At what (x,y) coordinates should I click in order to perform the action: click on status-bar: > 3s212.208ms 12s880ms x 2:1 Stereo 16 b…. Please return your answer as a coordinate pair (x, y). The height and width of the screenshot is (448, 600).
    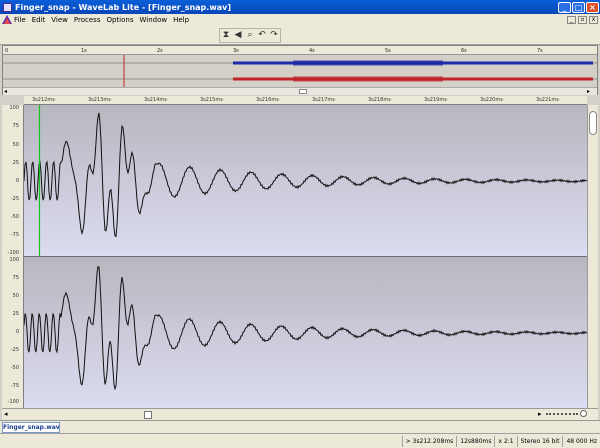
    Looking at the image, I should click on (300, 440).